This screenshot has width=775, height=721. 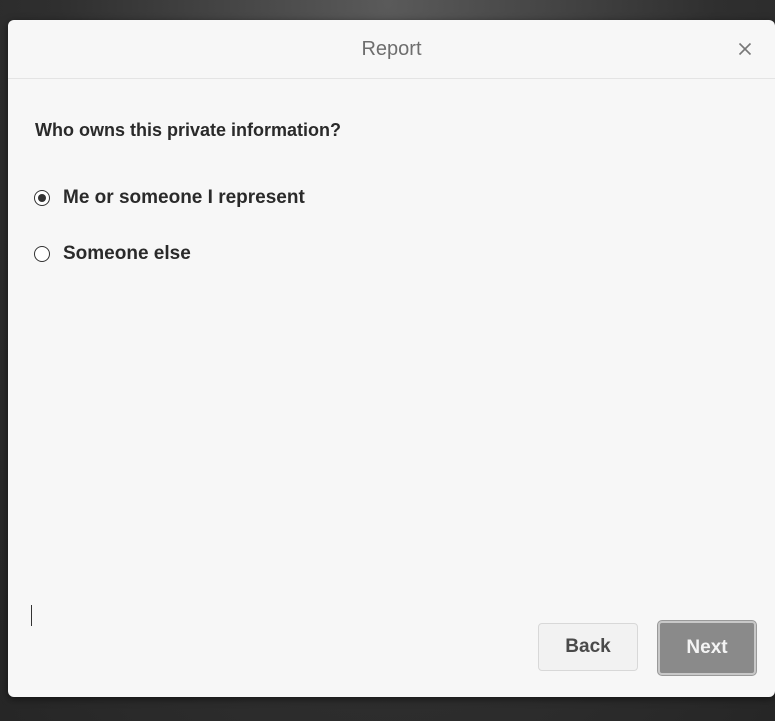 I want to click on dialog-title: Report, so click(x=391, y=48).